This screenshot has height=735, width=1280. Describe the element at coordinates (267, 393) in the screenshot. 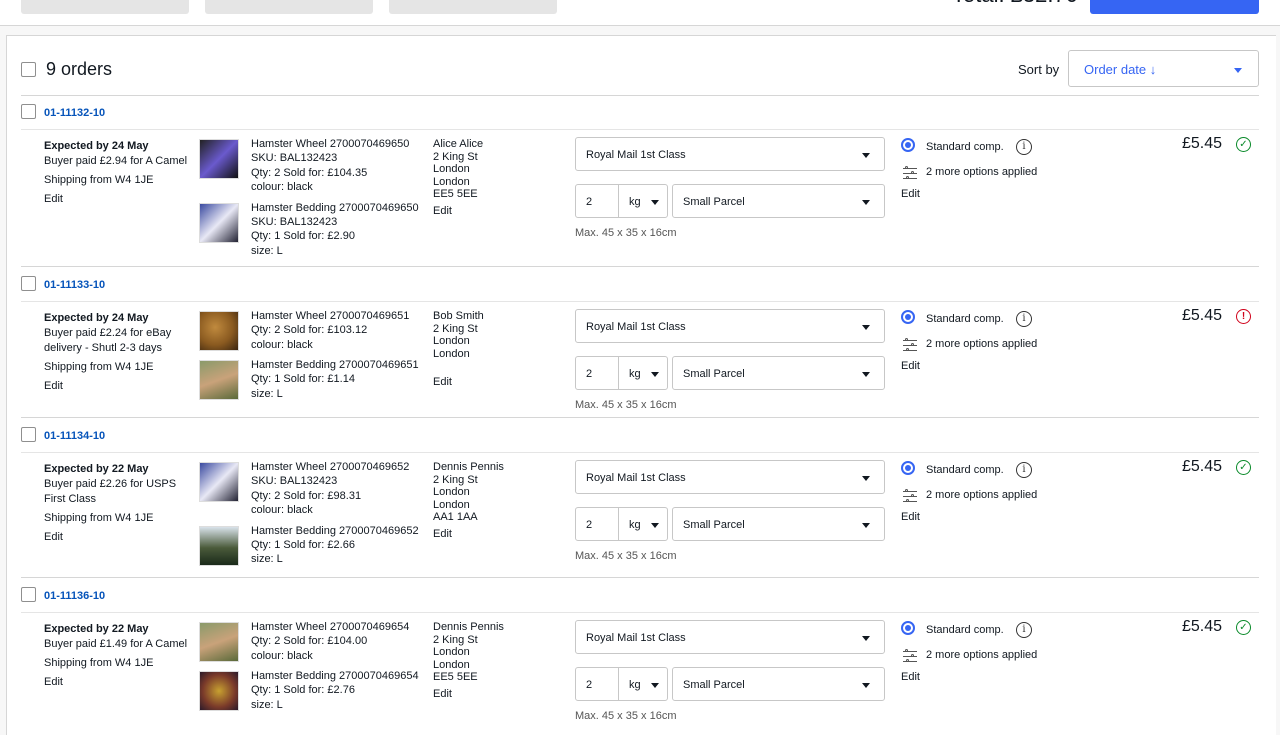

I see `item-detail: size: L` at that location.